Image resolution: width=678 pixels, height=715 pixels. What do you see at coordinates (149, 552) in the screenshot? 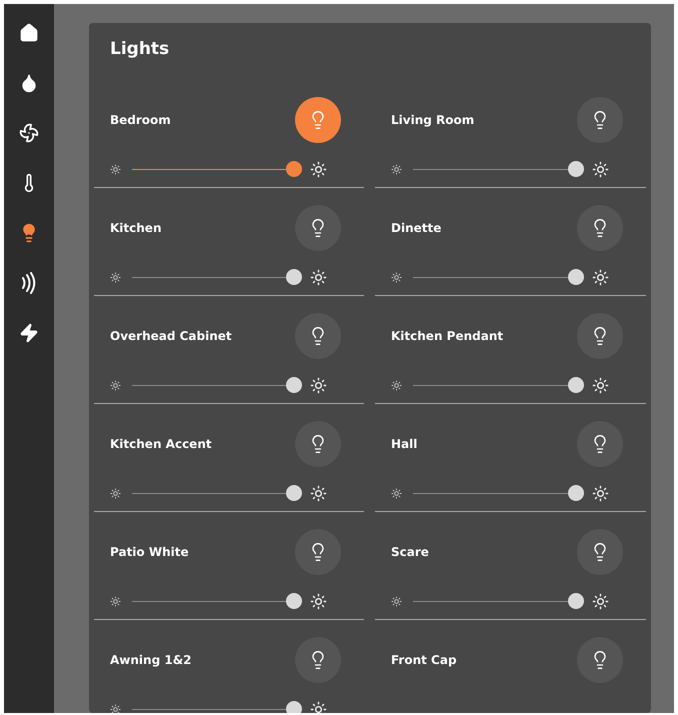
I see `light-name: Patio White` at bounding box center [149, 552].